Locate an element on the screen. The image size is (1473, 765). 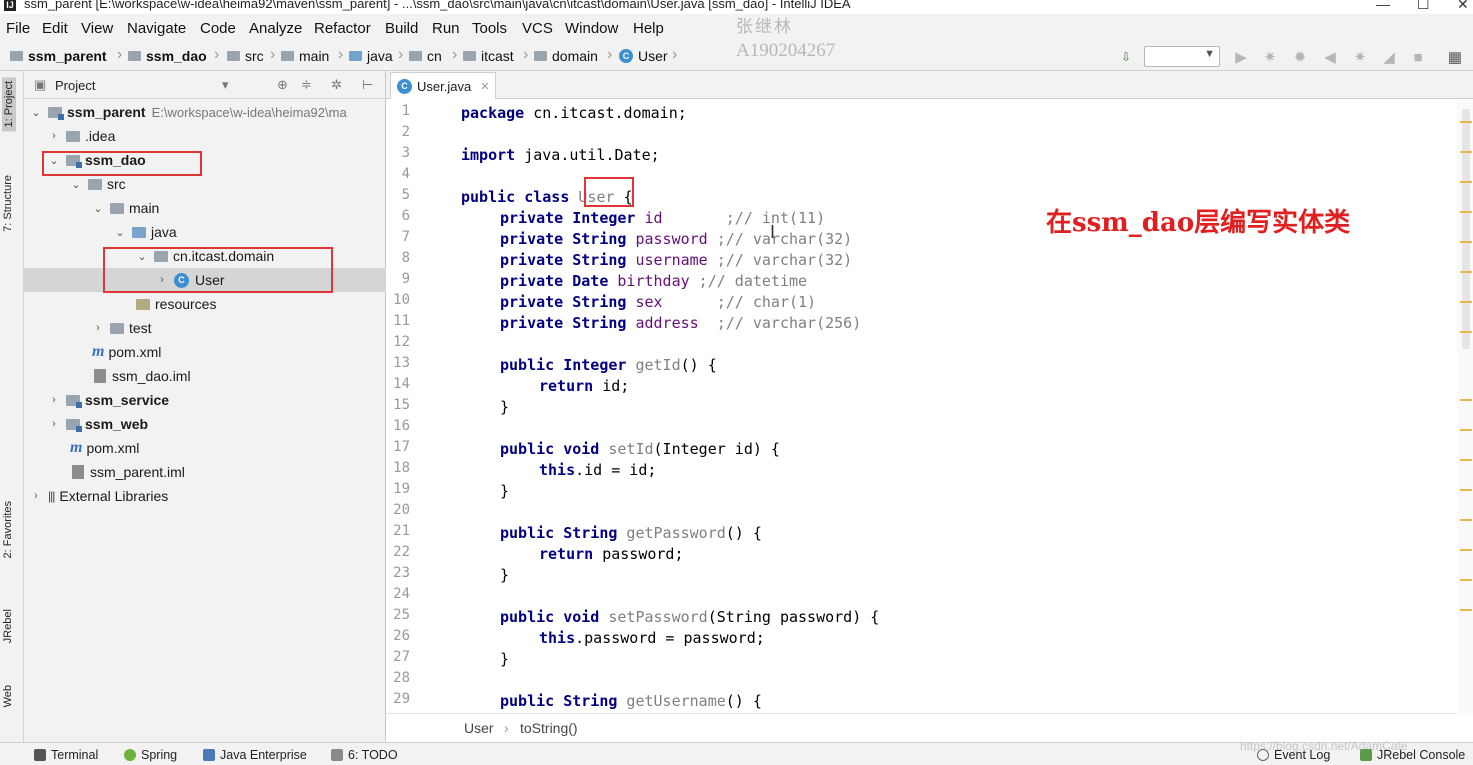
profiler-icon: ◢ is located at coordinates (1389, 57).